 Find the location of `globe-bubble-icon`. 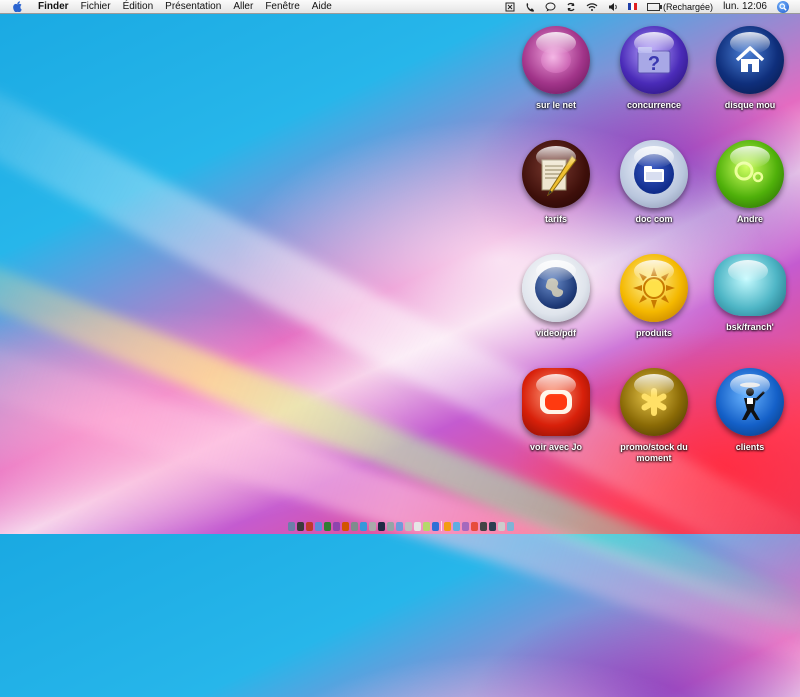

globe-bubble-icon is located at coordinates (556, 60).